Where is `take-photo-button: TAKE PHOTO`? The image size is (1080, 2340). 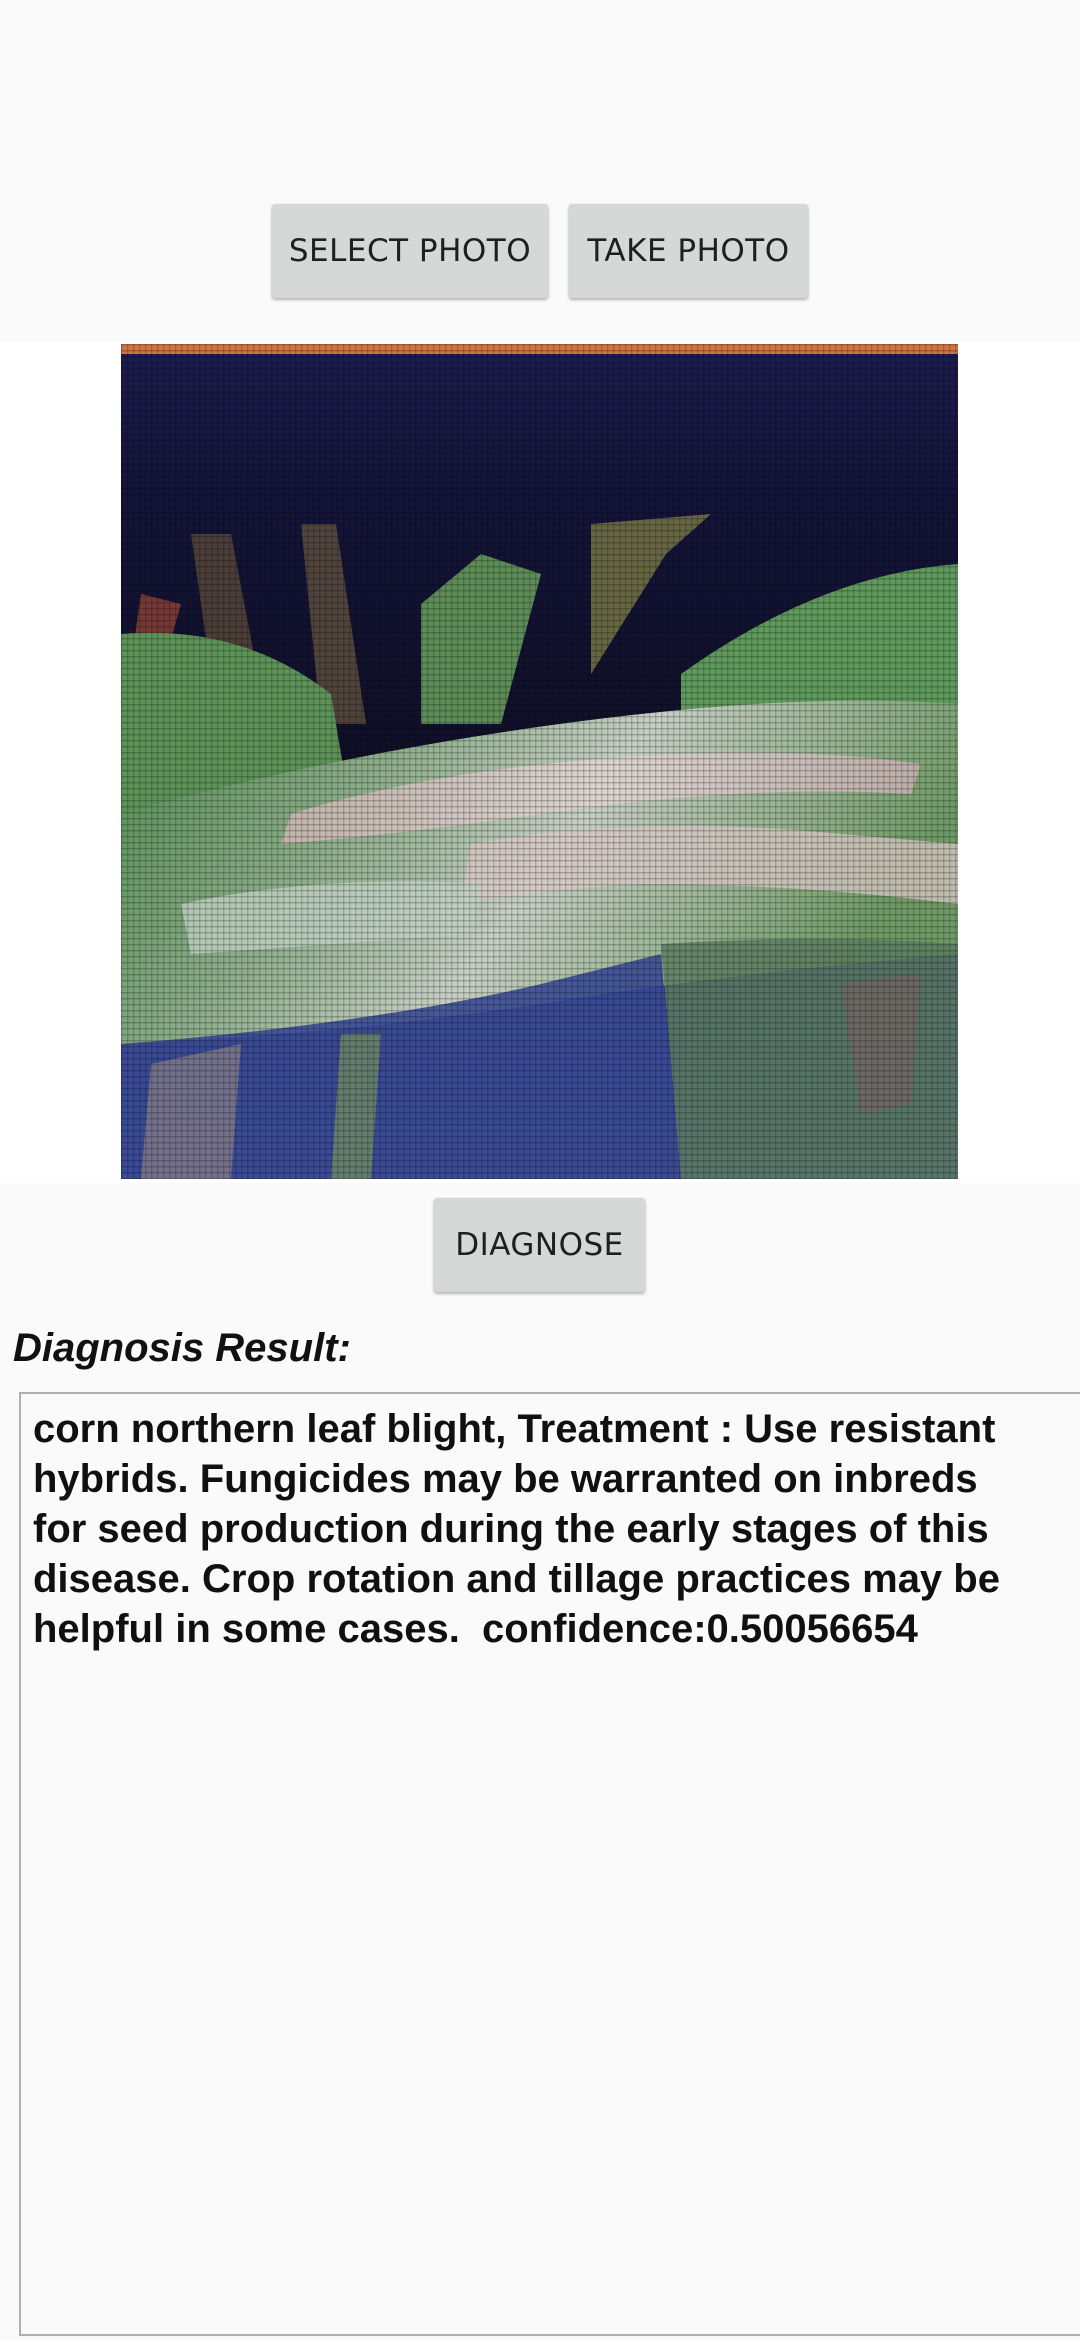 take-photo-button: TAKE PHOTO is located at coordinates (688, 251).